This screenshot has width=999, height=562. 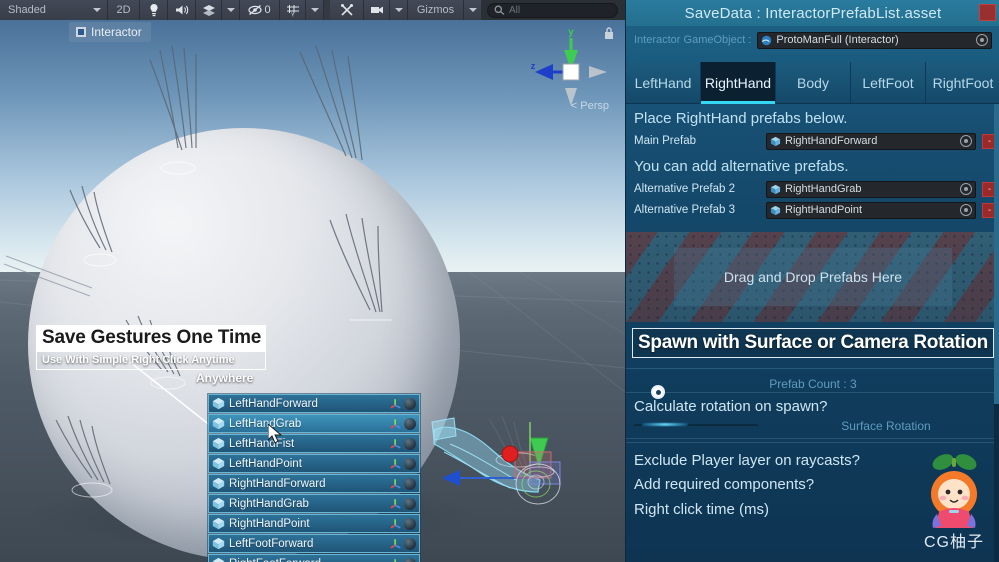 I want to click on gizmos-dropdown-caret, so click(x=473, y=10).